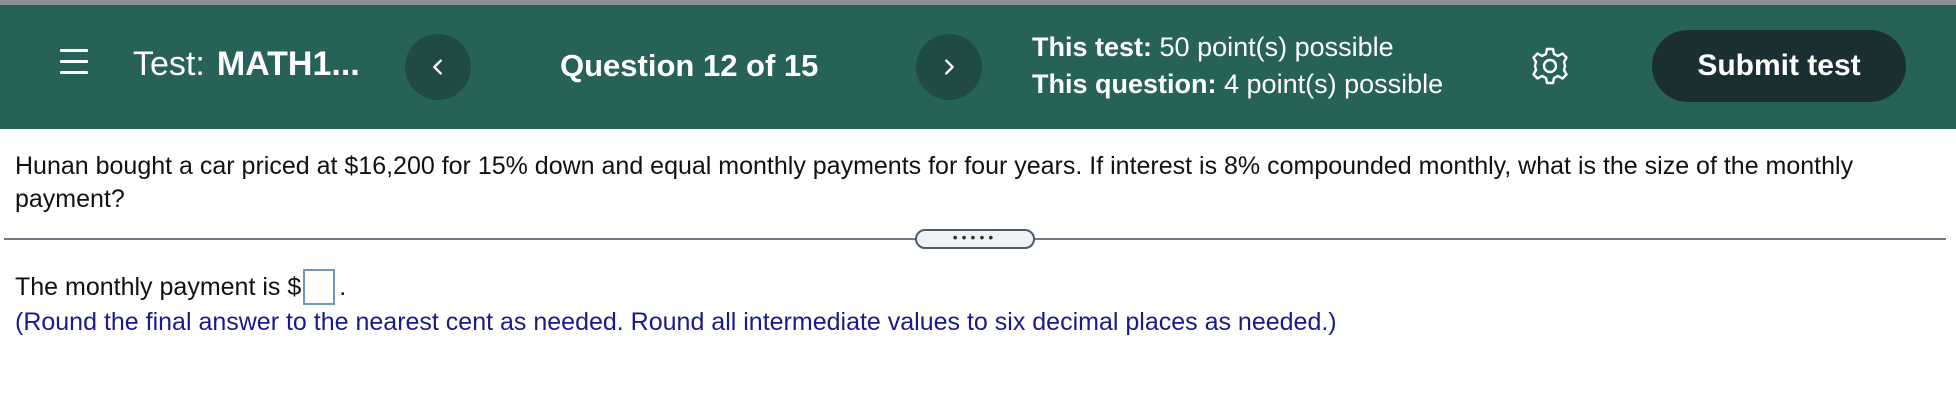 This screenshot has height=414, width=1956. What do you see at coordinates (1092, 47) in the screenshot?
I see `test-points-label: This test:` at bounding box center [1092, 47].